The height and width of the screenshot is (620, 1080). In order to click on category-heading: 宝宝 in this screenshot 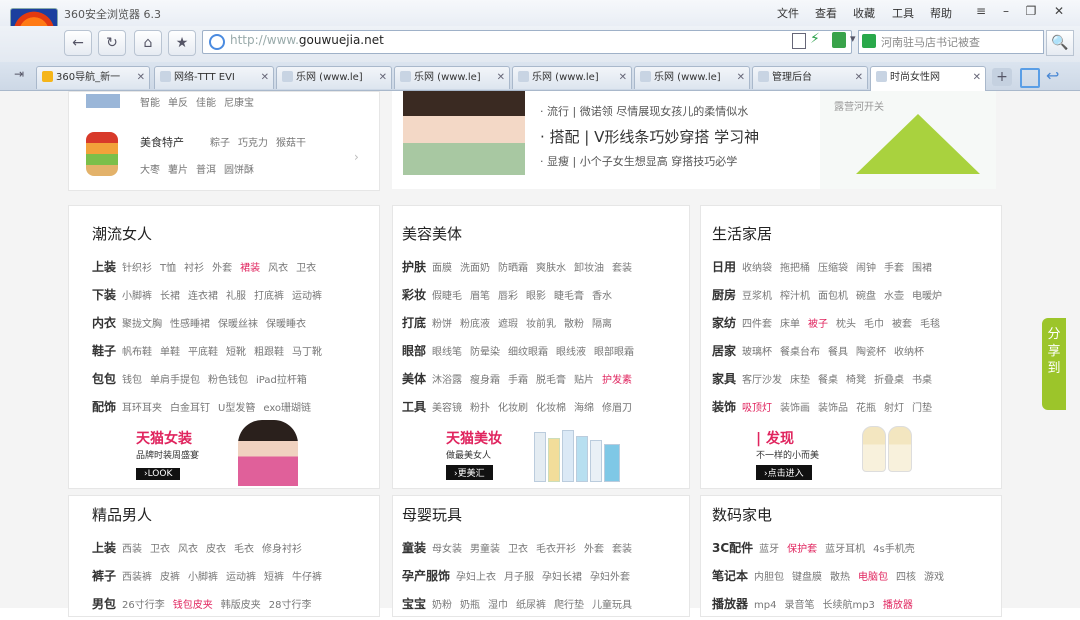, I will do `click(414, 604)`.